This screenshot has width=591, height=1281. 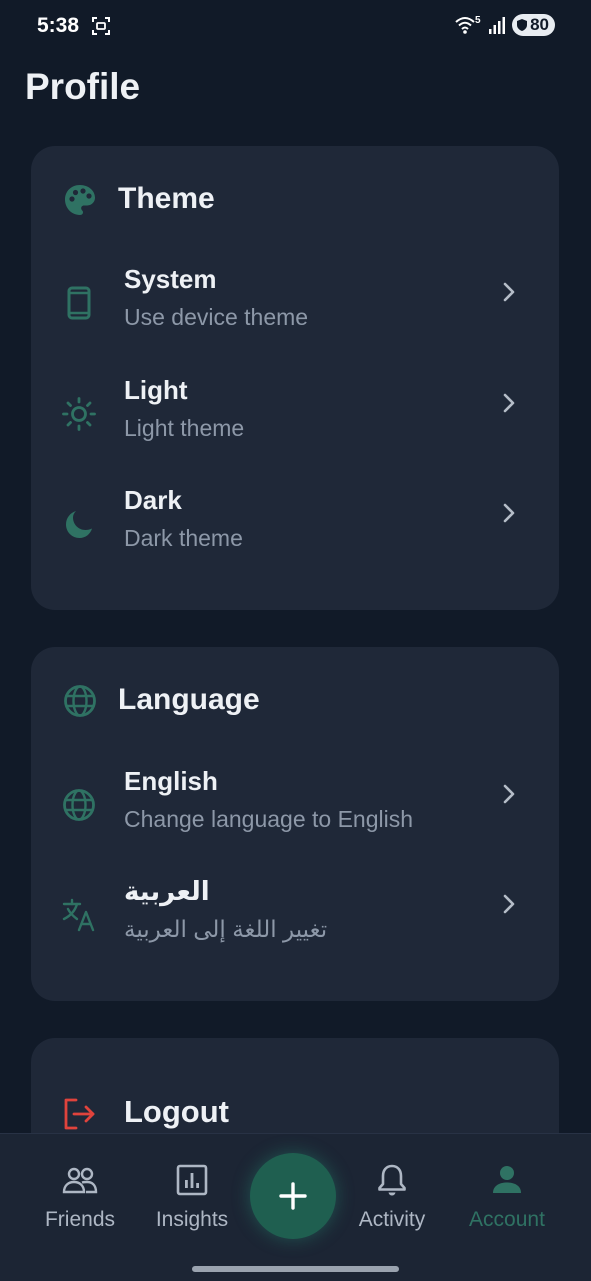 What do you see at coordinates (507, 1194) in the screenshot?
I see `nav-account: Account` at bounding box center [507, 1194].